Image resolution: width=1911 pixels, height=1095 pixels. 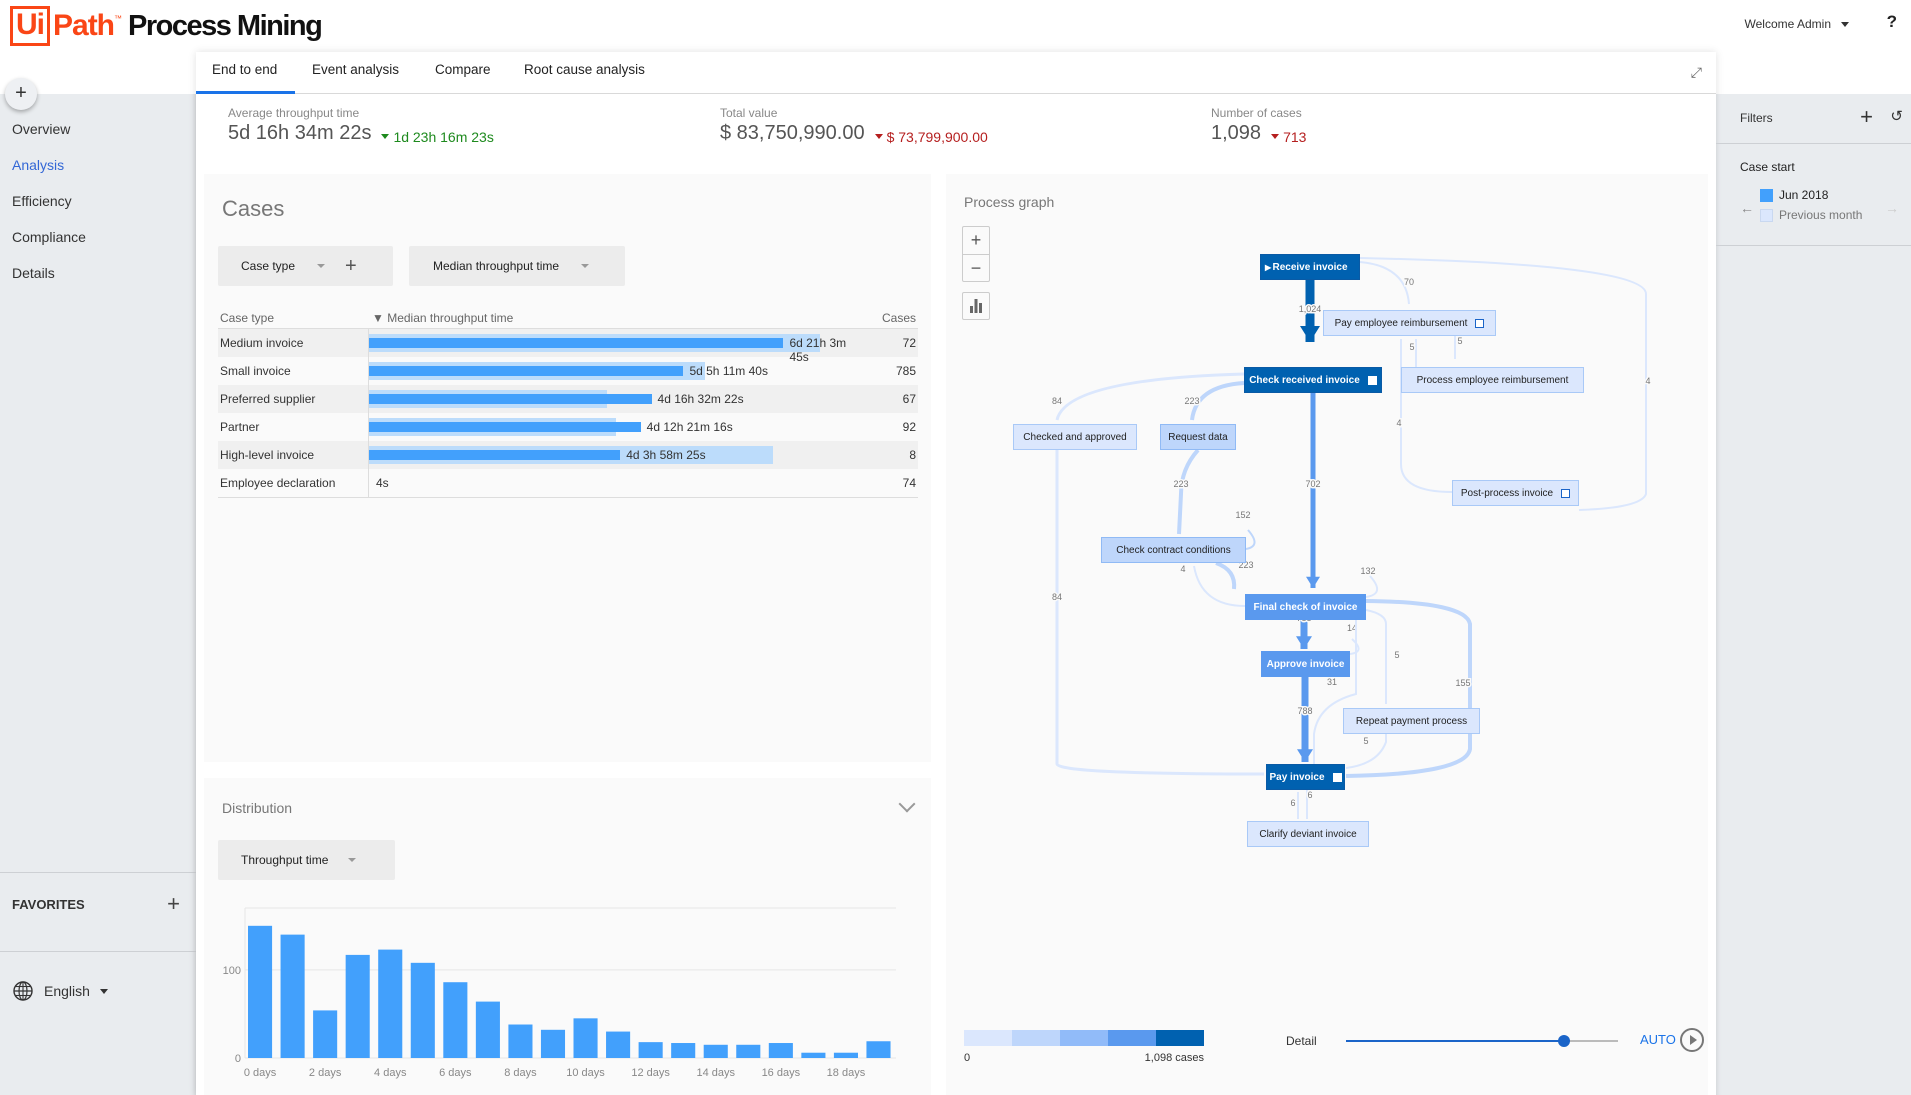 What do you see at coordinates (568, 371) in the screenshot?
I see `table-row: Small invoice 5d 5h 11m 40s 785` at bounding box center [568, 371].